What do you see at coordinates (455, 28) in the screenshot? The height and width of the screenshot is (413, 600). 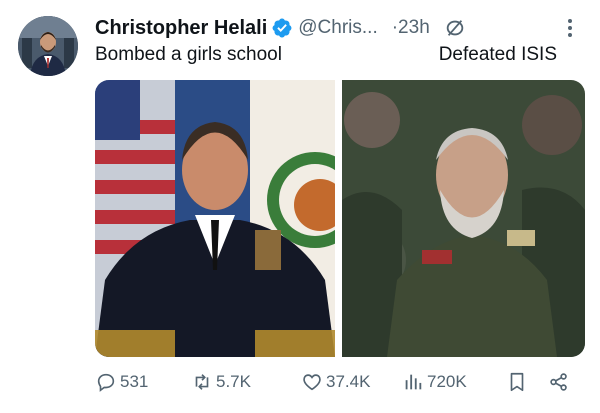 I see `eye-slash-icon` at bounding box center [455, 28].